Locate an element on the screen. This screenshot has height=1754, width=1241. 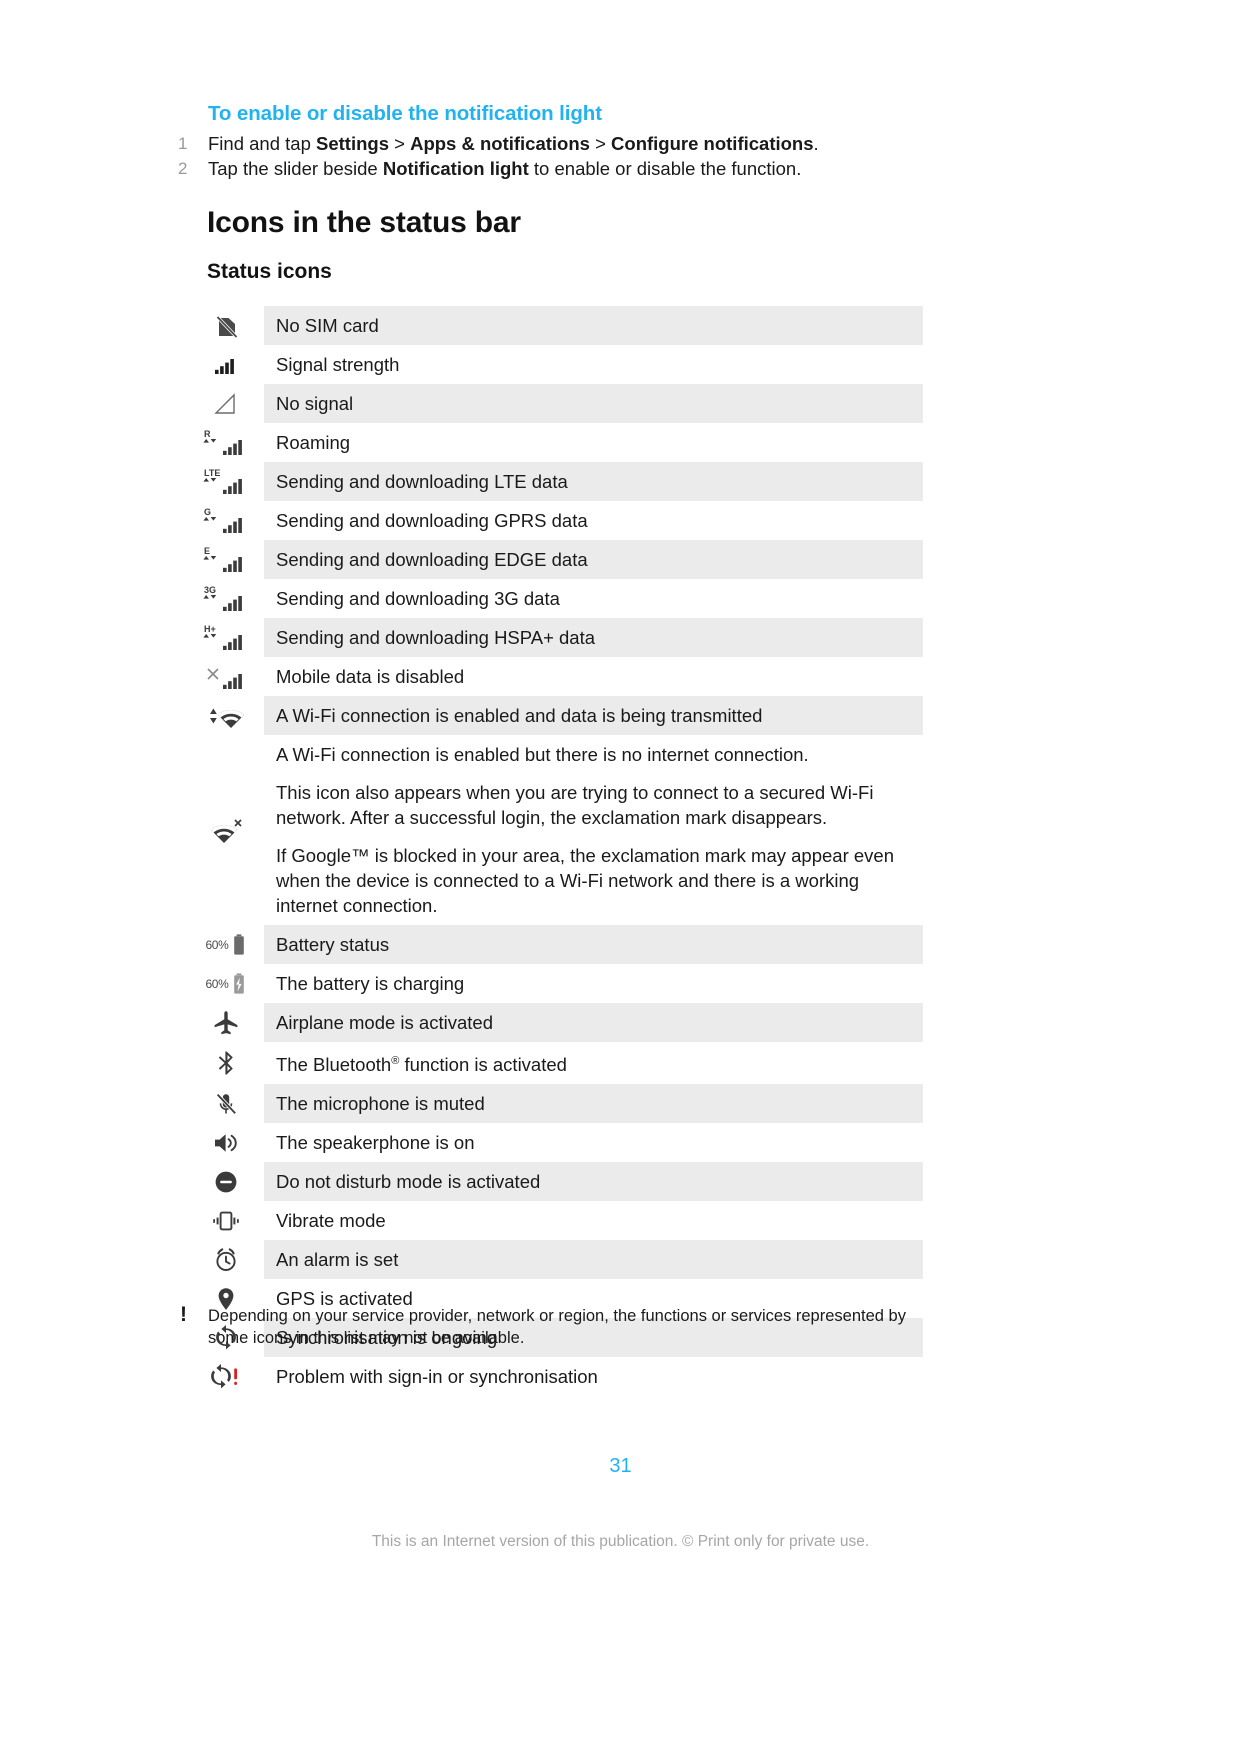
table-row: The Bluetooth® function is activated is located at coordinates (558, 1063).